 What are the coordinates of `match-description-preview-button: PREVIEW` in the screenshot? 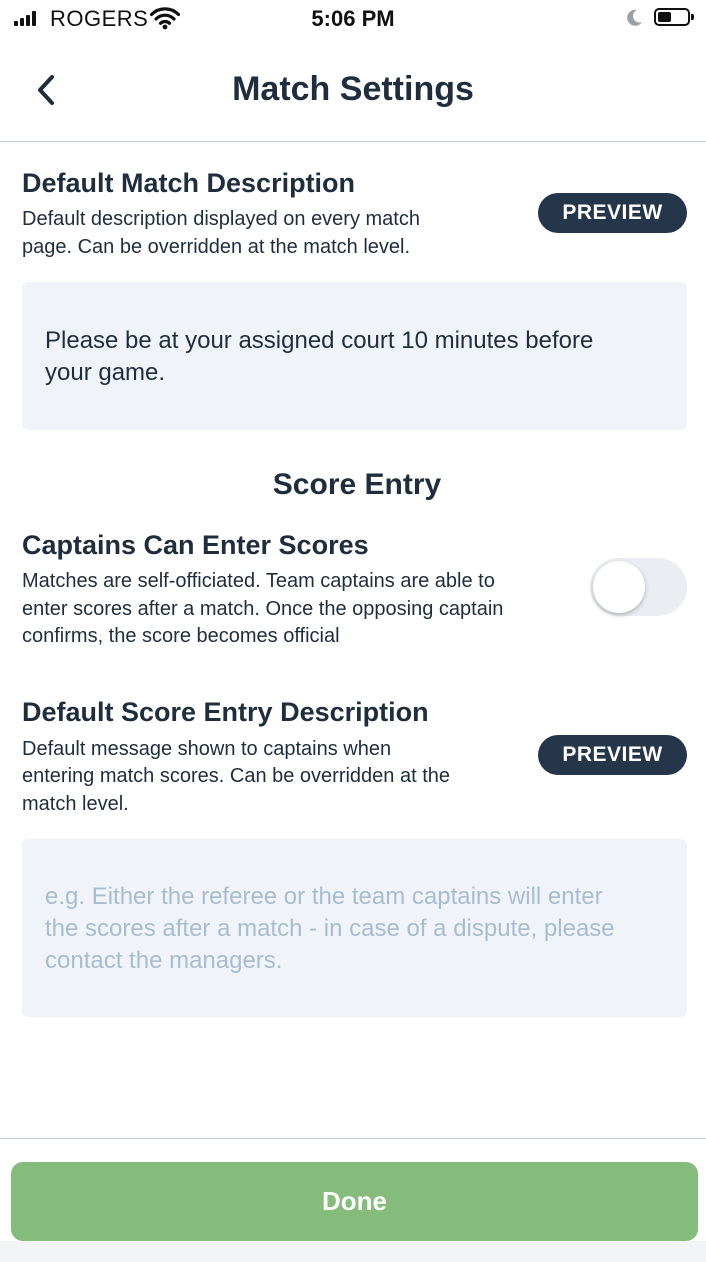 It's located at (612, 213).